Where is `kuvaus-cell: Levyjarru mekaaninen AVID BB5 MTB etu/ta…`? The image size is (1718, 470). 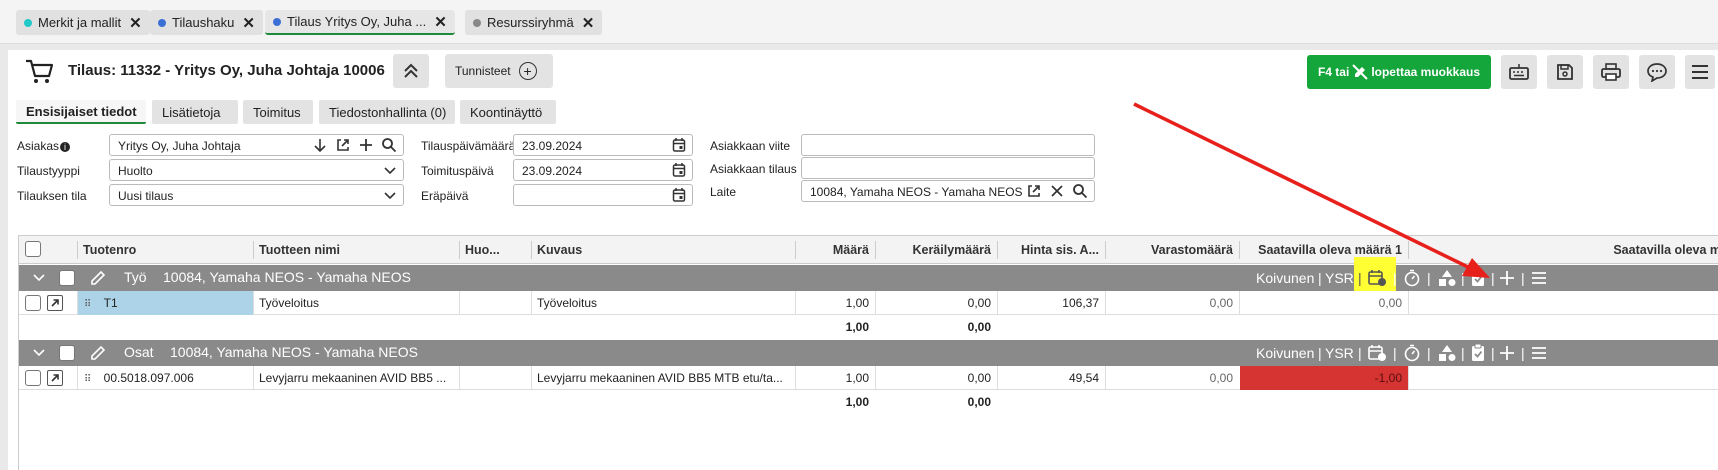
kuvaus-cell: Levyjarru mekaaninen AVID BB5 MTB etu/ta… is located at coordinates (664, 378).